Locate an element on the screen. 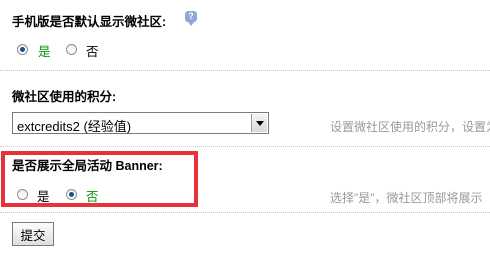 This screenshot has height=259, width=490. mobile-default-yes-label: 是 is located at coordinates (44, 50).